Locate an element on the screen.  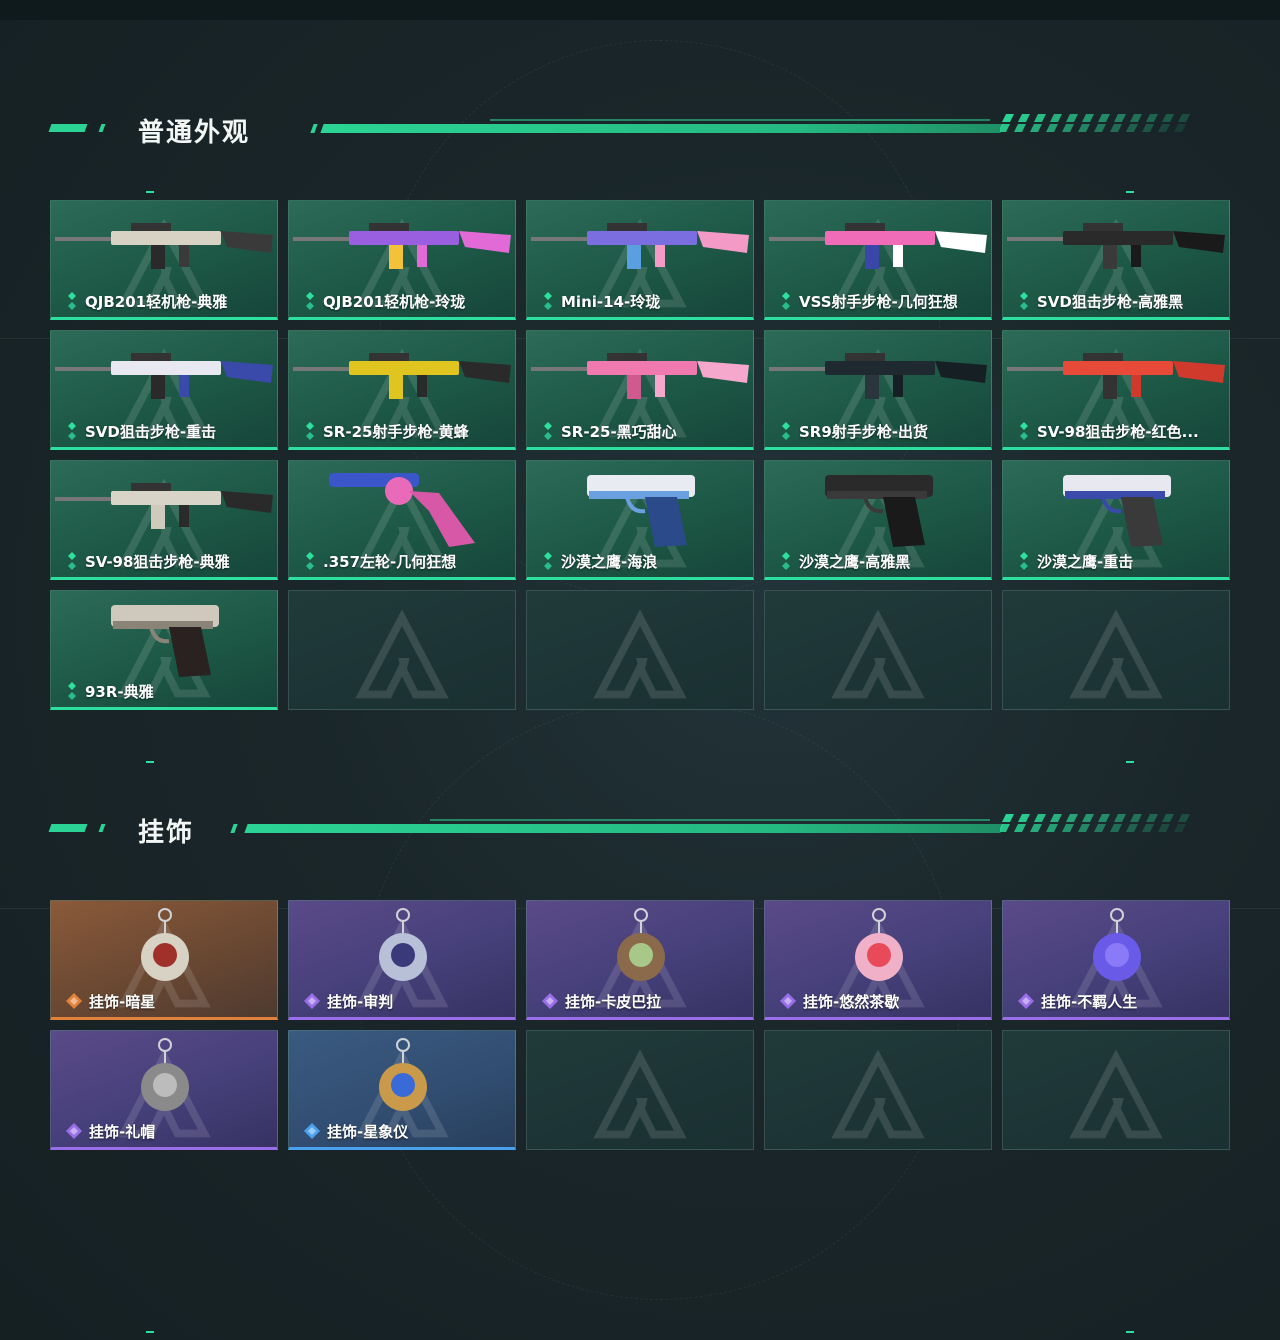
lmg-purple-icon is located at coordinates (402, 246).